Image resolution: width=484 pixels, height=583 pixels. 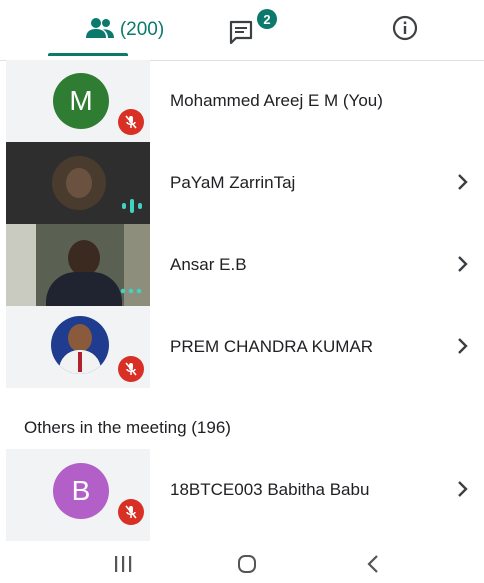 I want to click on tab-chat: 2, so click(x=245, y=30).